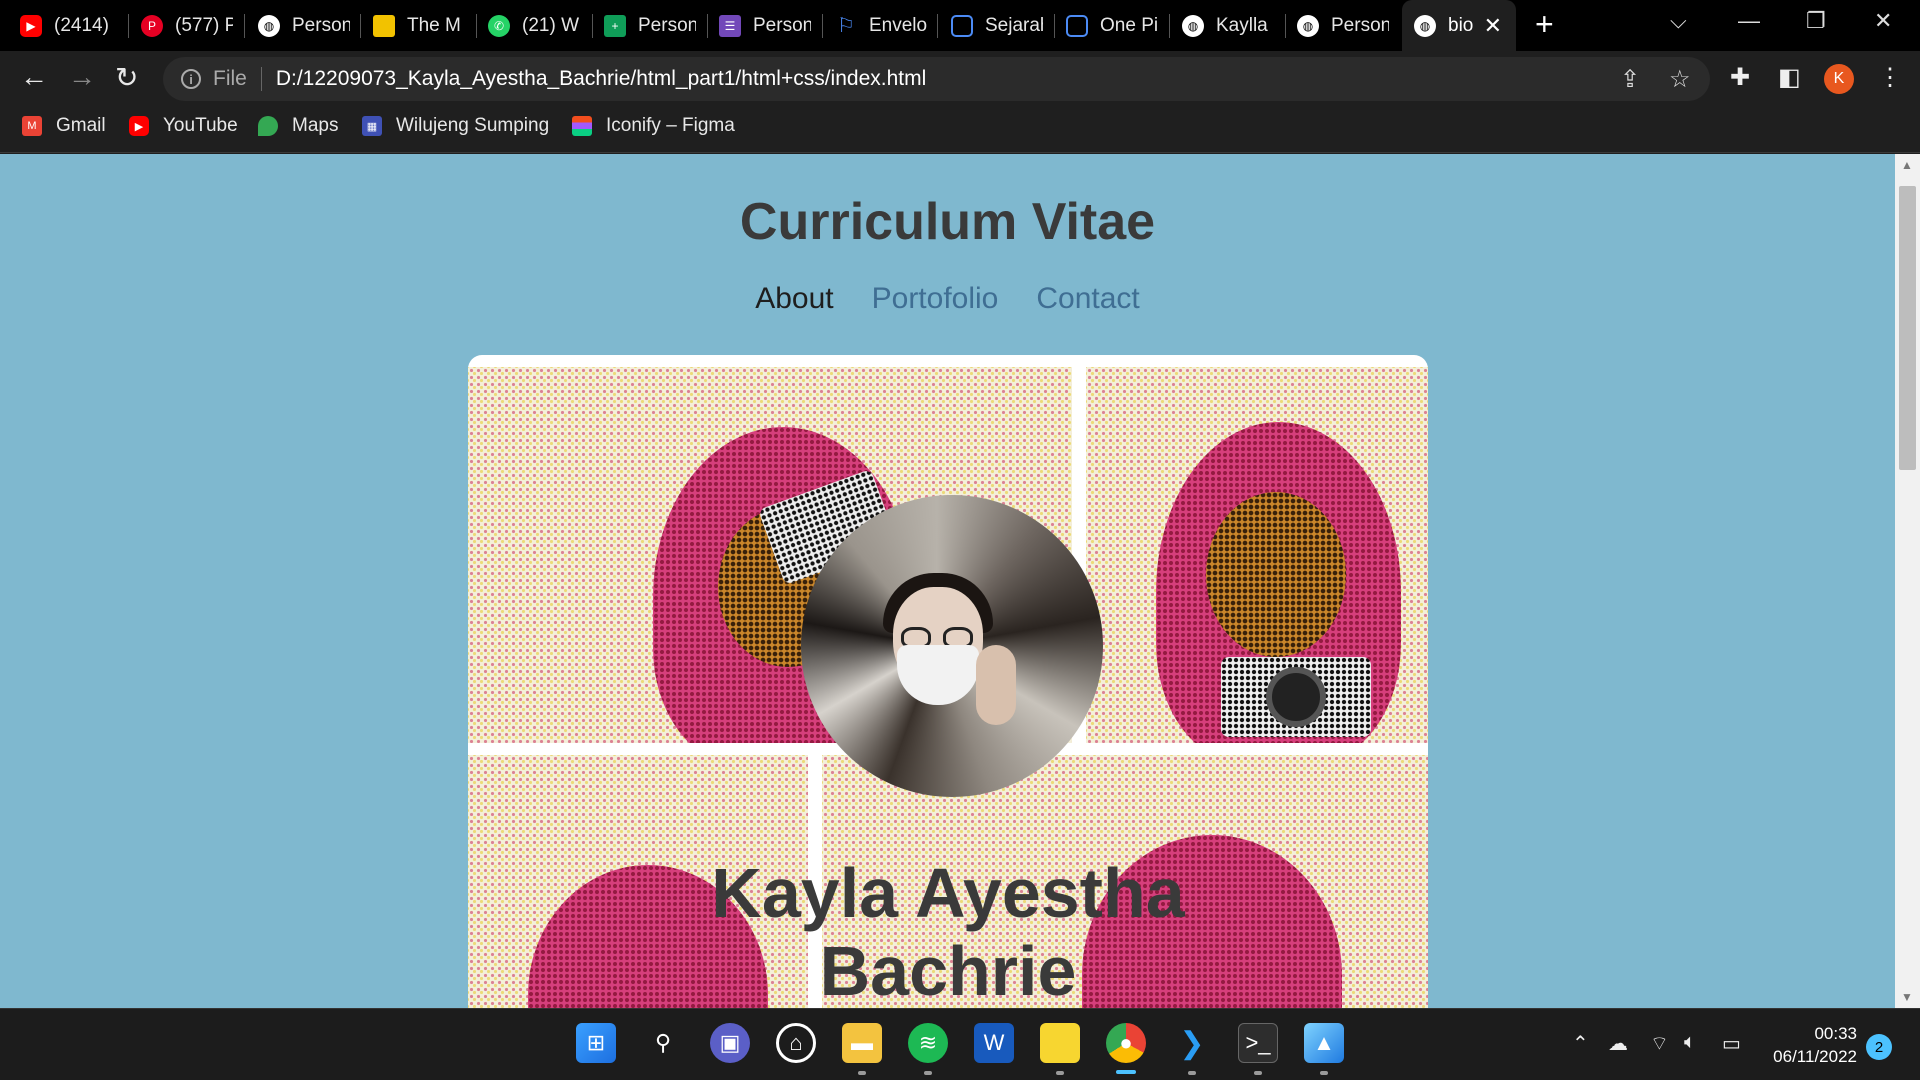  I want to click on chrome-icon: ●, so click(1126, 1043).